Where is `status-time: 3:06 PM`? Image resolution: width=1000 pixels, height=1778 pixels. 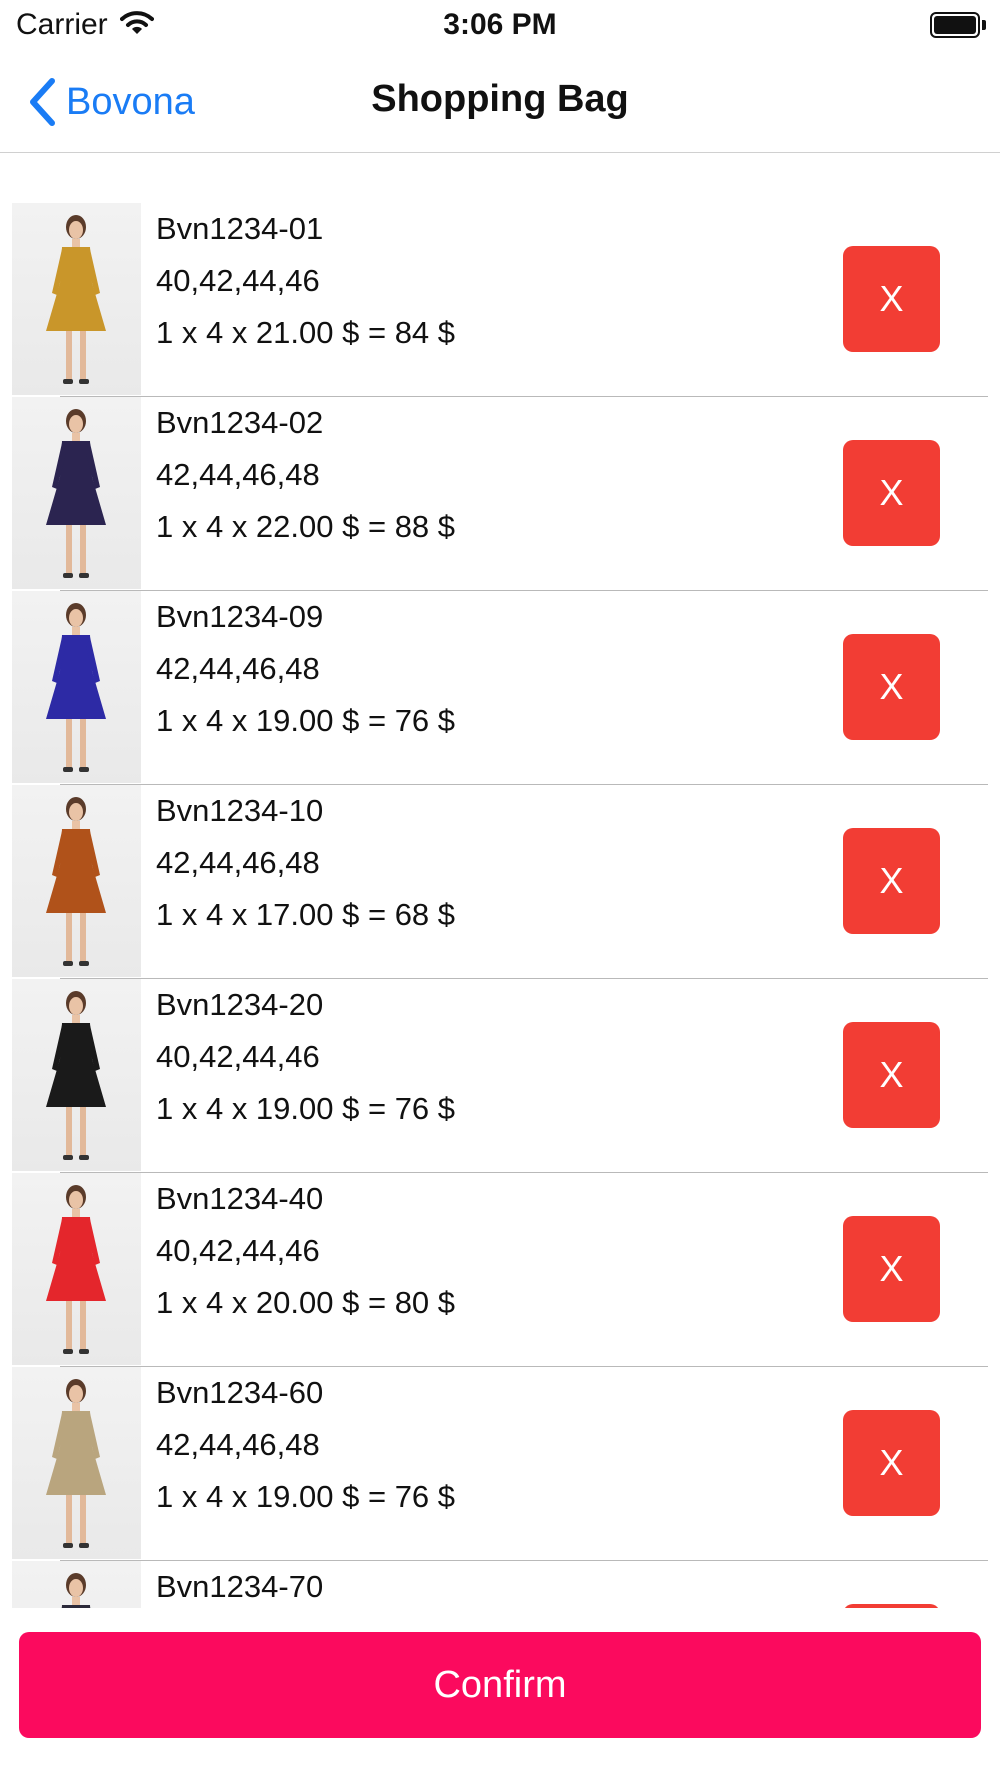
status-time: 3:06 PM is located at coordinates (500, 24).